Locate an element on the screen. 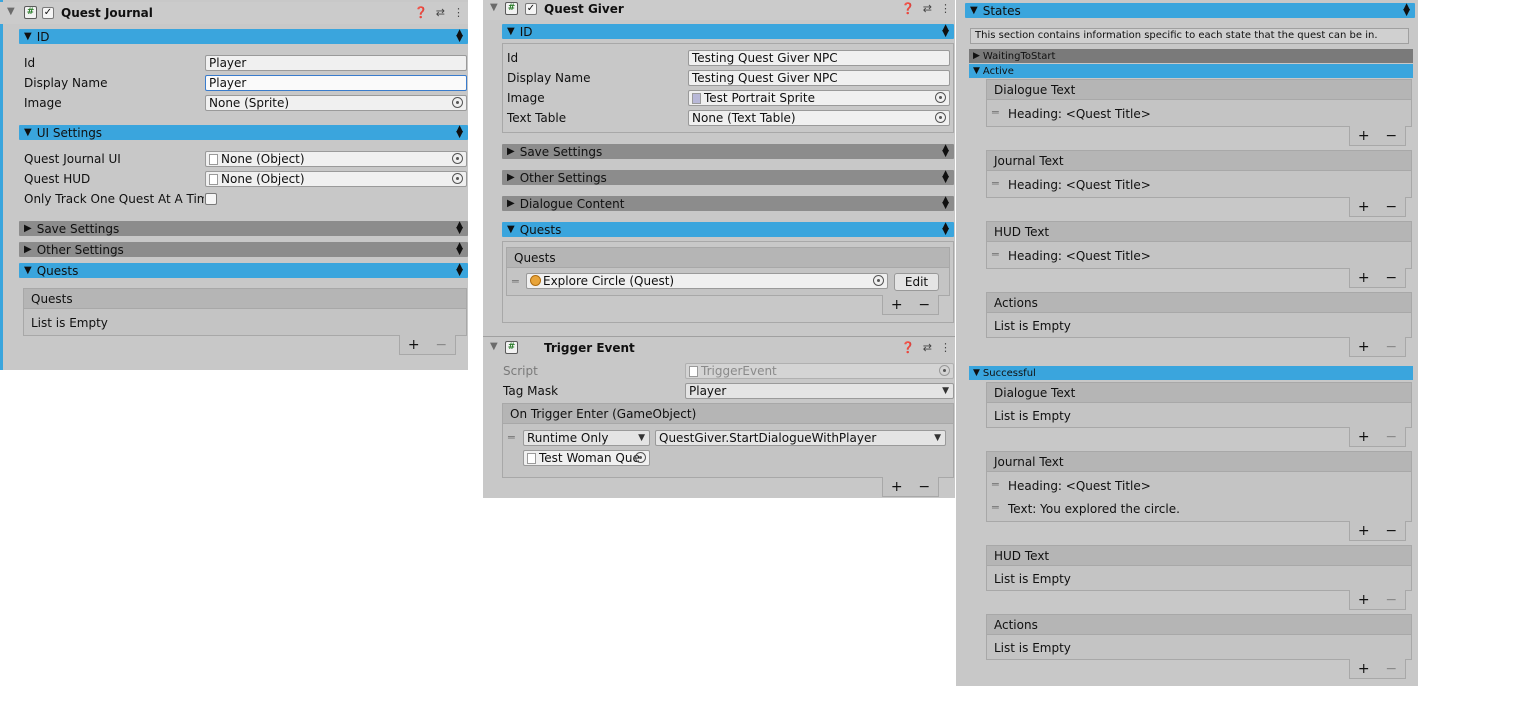 This screenshot has width=1513, height=714. target-object-field: Test Woman Que is located at coordinates (586, 458).